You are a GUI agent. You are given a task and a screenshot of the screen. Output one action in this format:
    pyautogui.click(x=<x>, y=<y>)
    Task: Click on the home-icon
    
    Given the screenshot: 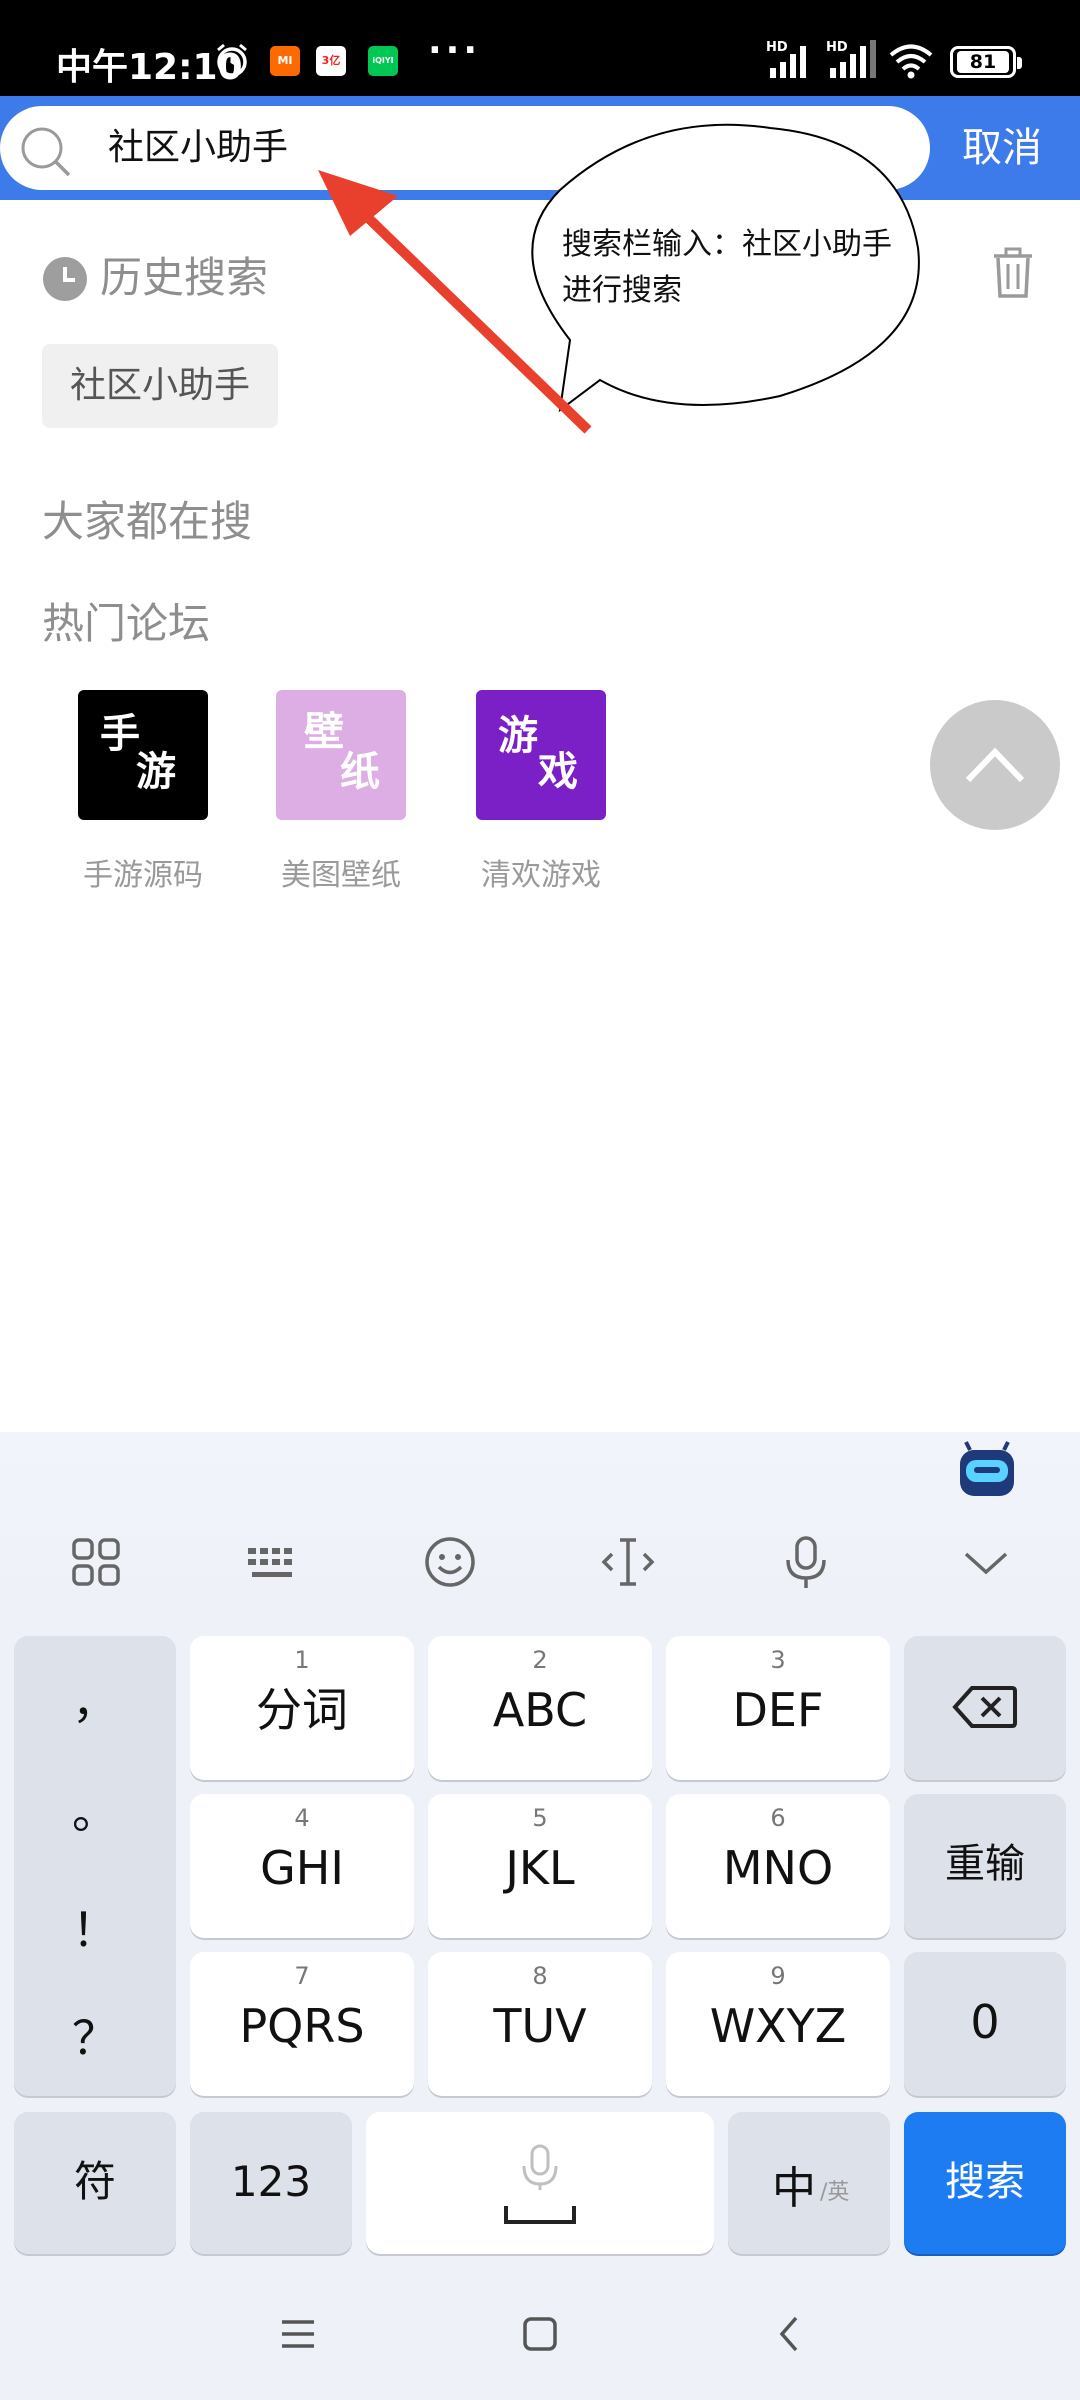 What is the action you would take?
    pyautogui.click(x=540, y=2334)
    